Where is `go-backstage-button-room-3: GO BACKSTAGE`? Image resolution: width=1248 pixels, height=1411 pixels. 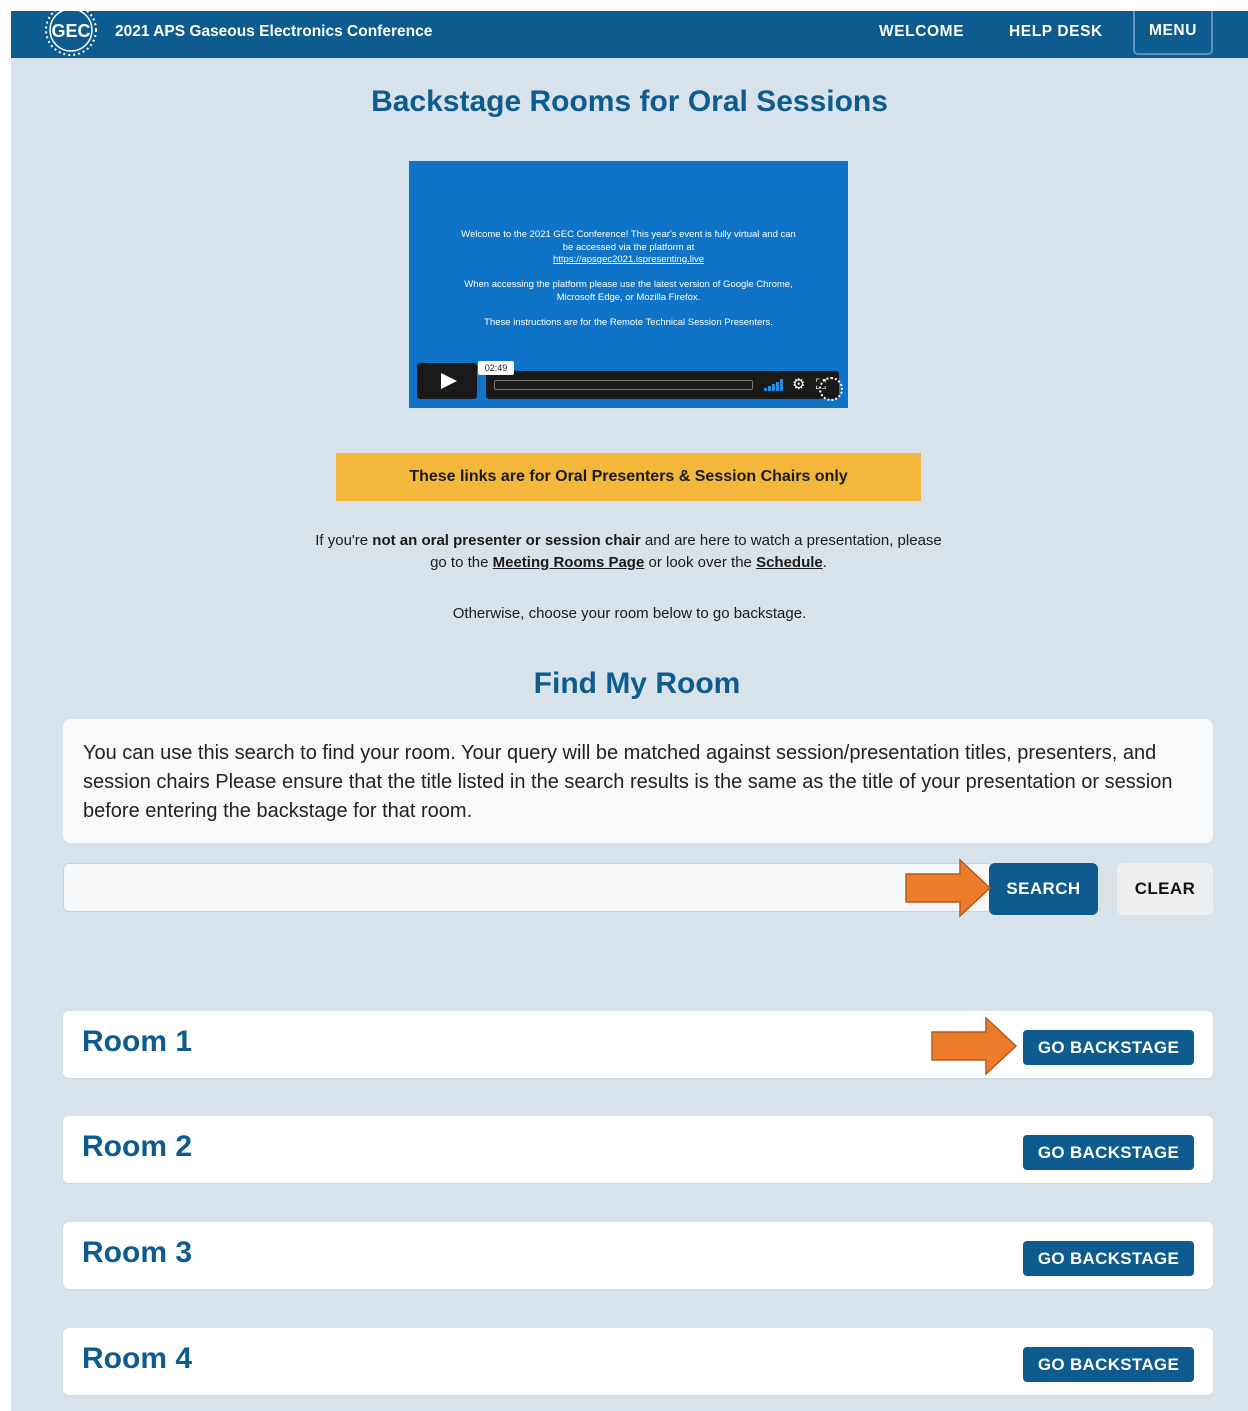
go-backstage-button-room-3: GO BACKSTAGE is located at coordinates (1108, 1258).